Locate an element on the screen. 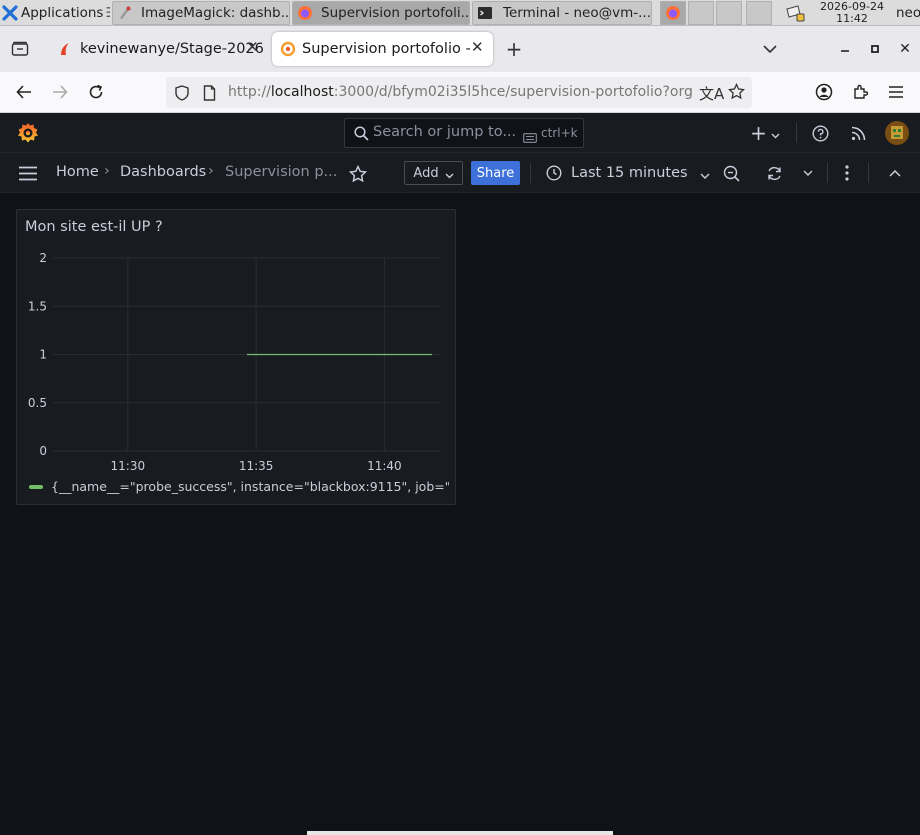  firefox-icon is located at coordinates (305, 13).